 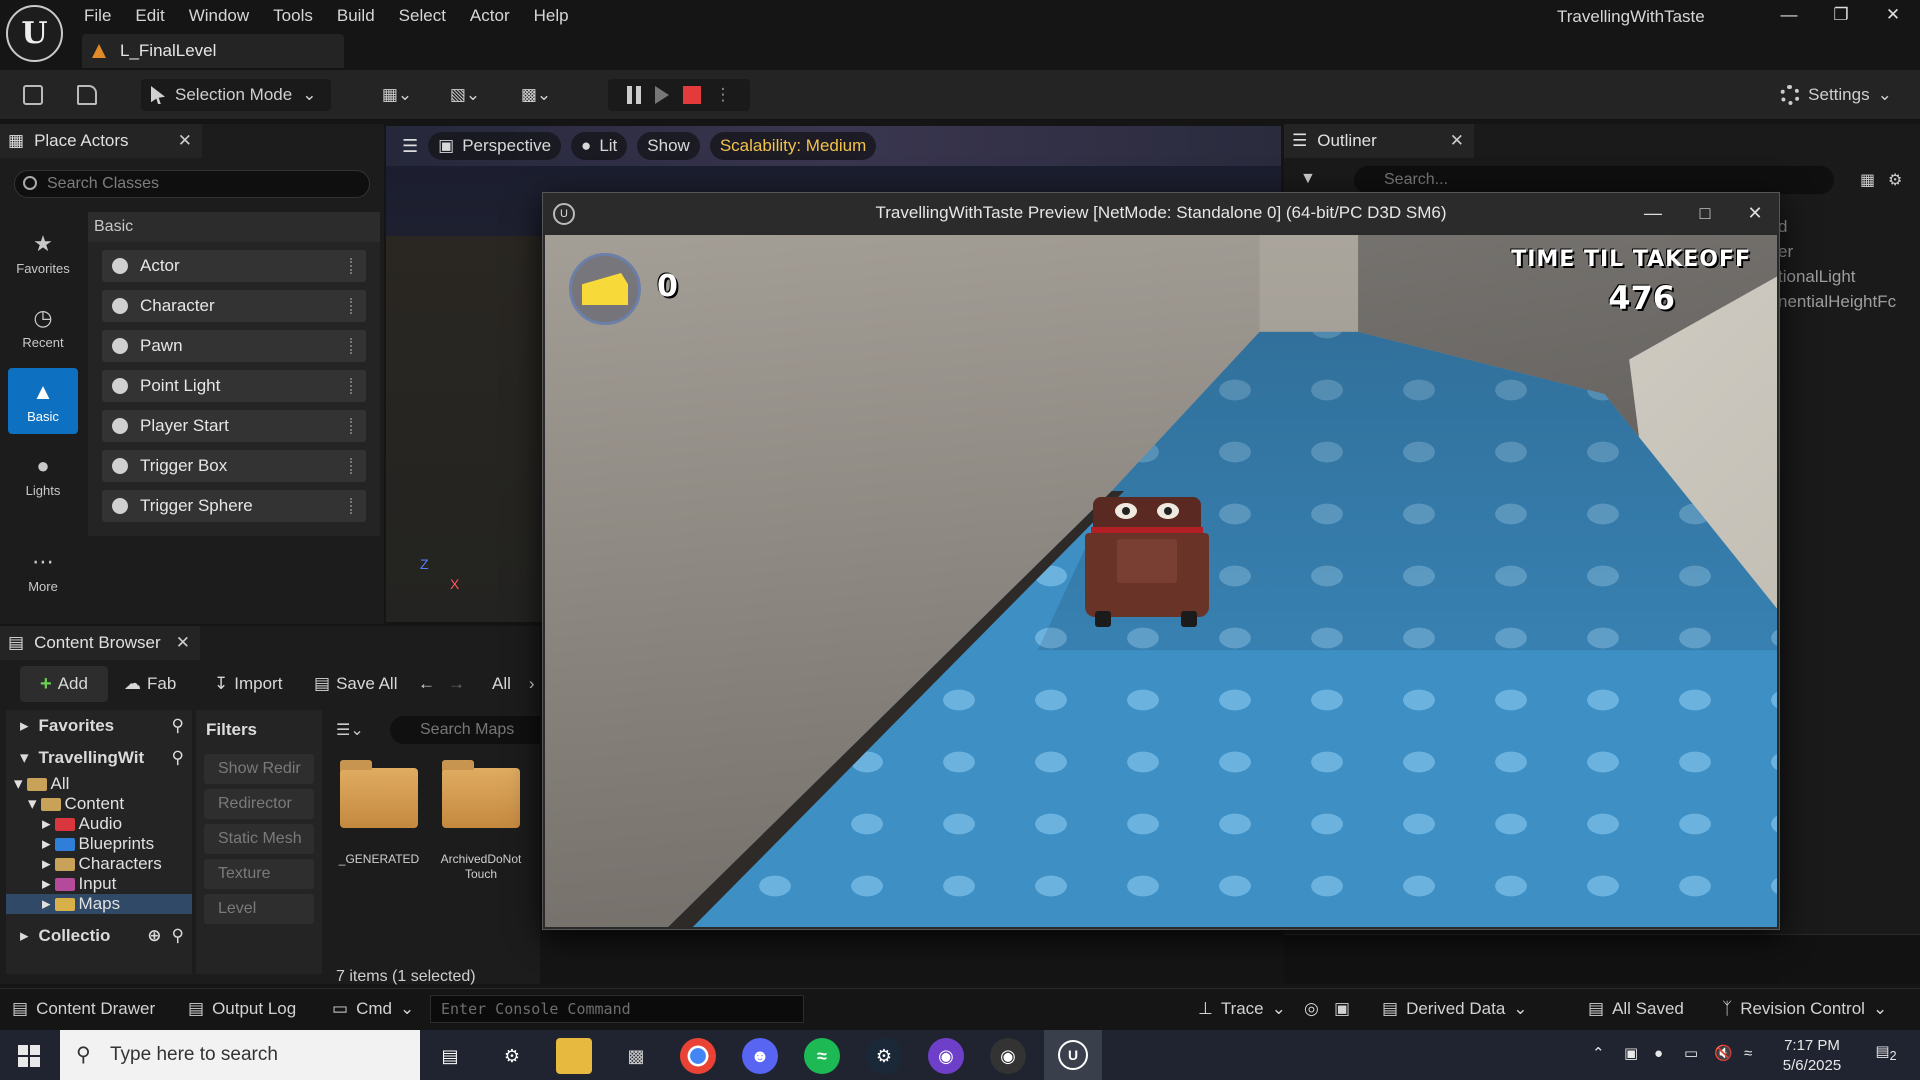 I want to click on tree-item-all: ▾ All, so click(x=99, y=784).